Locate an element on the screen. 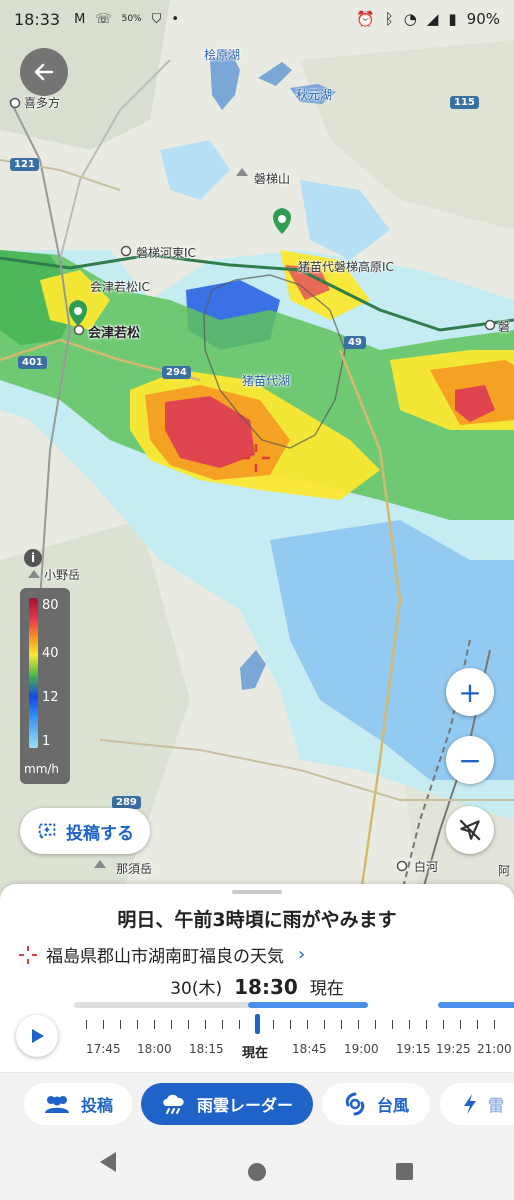 This screenshot has width=514, height=1200. legend-unit: mm/h is located at coordinates (42, 769).